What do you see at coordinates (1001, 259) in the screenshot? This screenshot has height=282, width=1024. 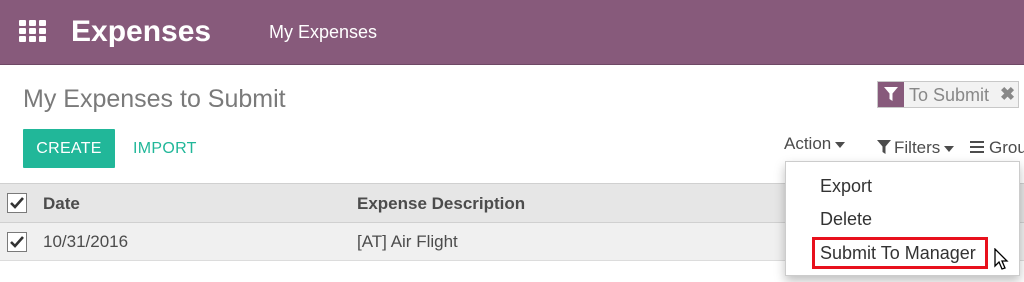 I see `mouse-cursor-icon` at bounding box center [1001, 259].